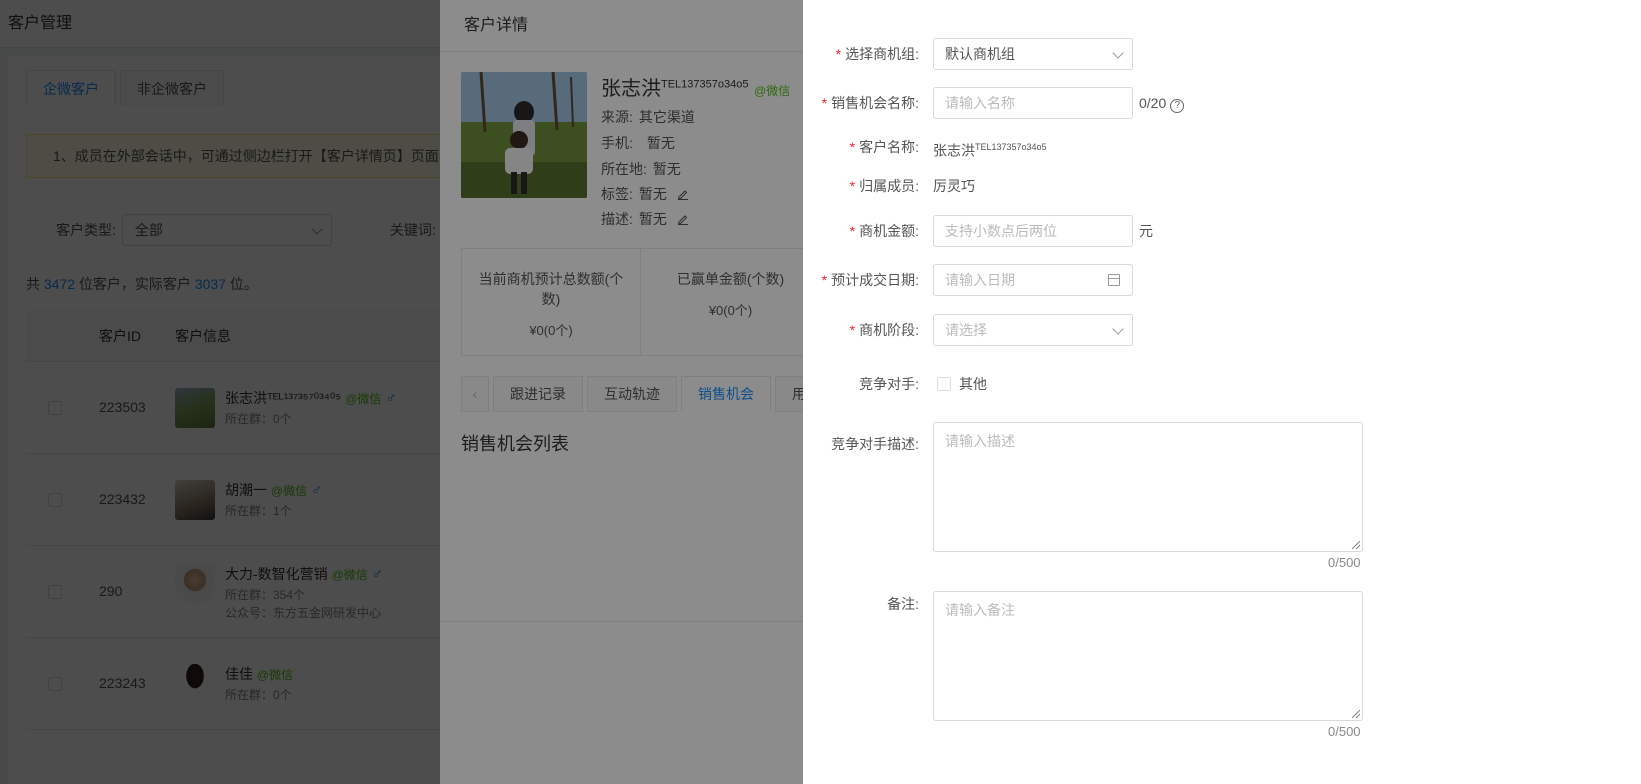  I want to click on group-select: 默认商机组, so click(1033, 54).